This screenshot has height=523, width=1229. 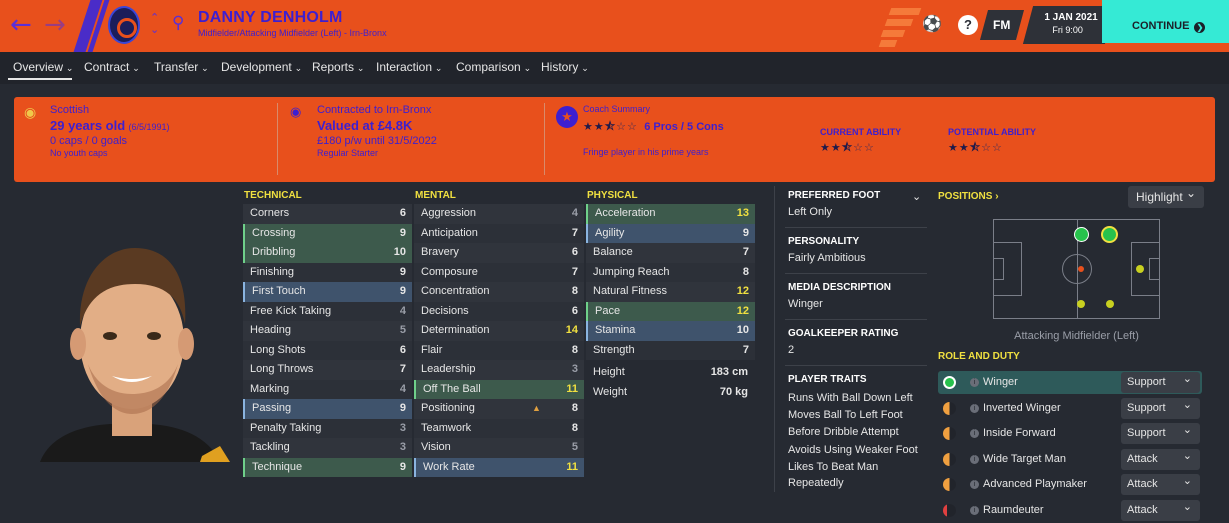 What do you see at coordinates (377, 110) in the screenshot?
I see `contract-title: Contracted to Irn-Bronx` at bounding box center [377, 110].